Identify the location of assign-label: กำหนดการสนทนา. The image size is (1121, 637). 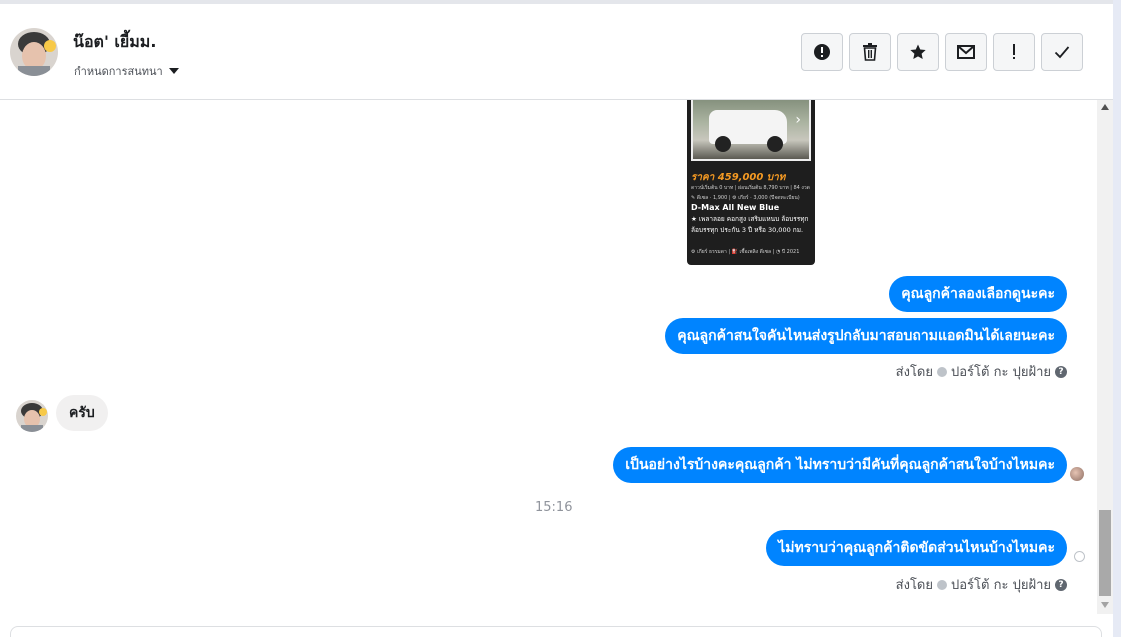
(118, 71).